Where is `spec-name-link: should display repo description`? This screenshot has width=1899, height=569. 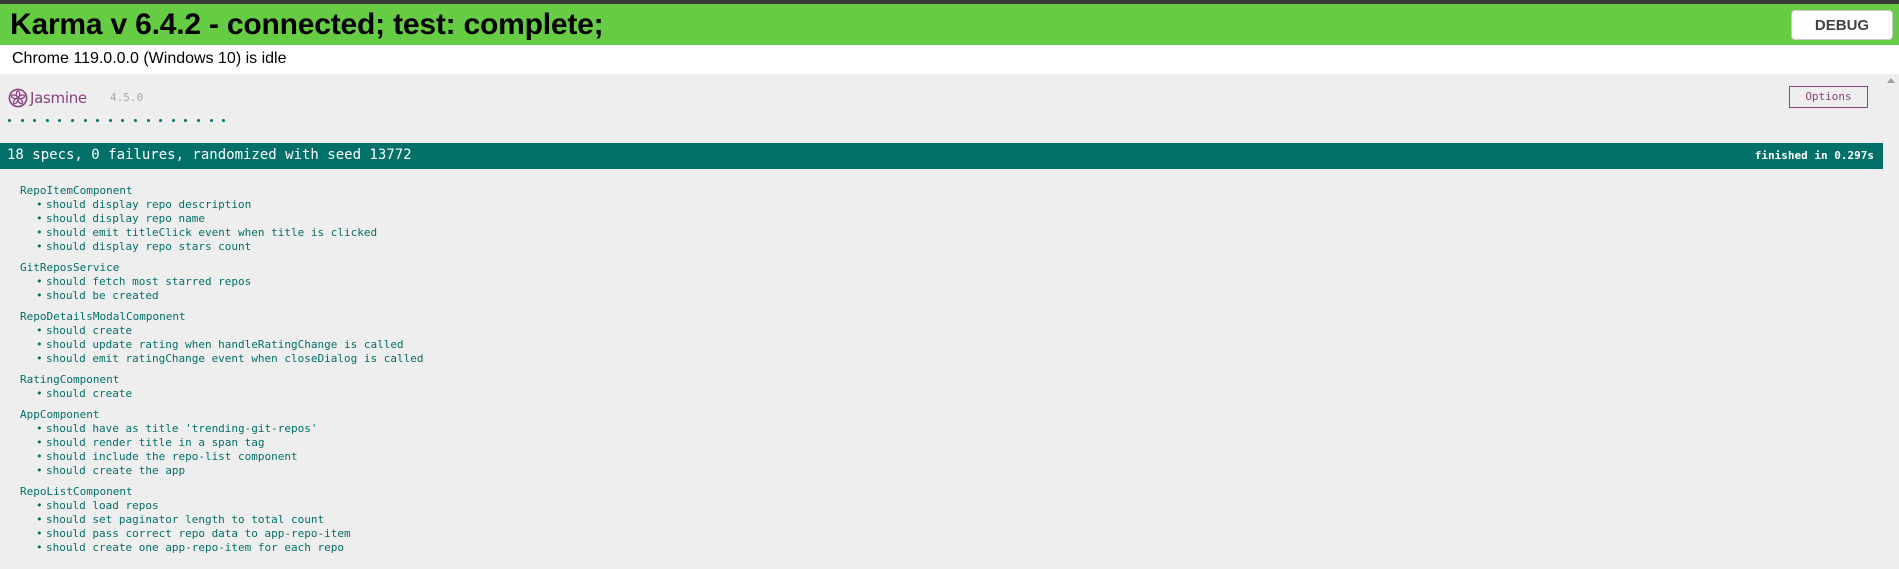 spec-name-link: should display repo description is located at coordinates (148, 204).